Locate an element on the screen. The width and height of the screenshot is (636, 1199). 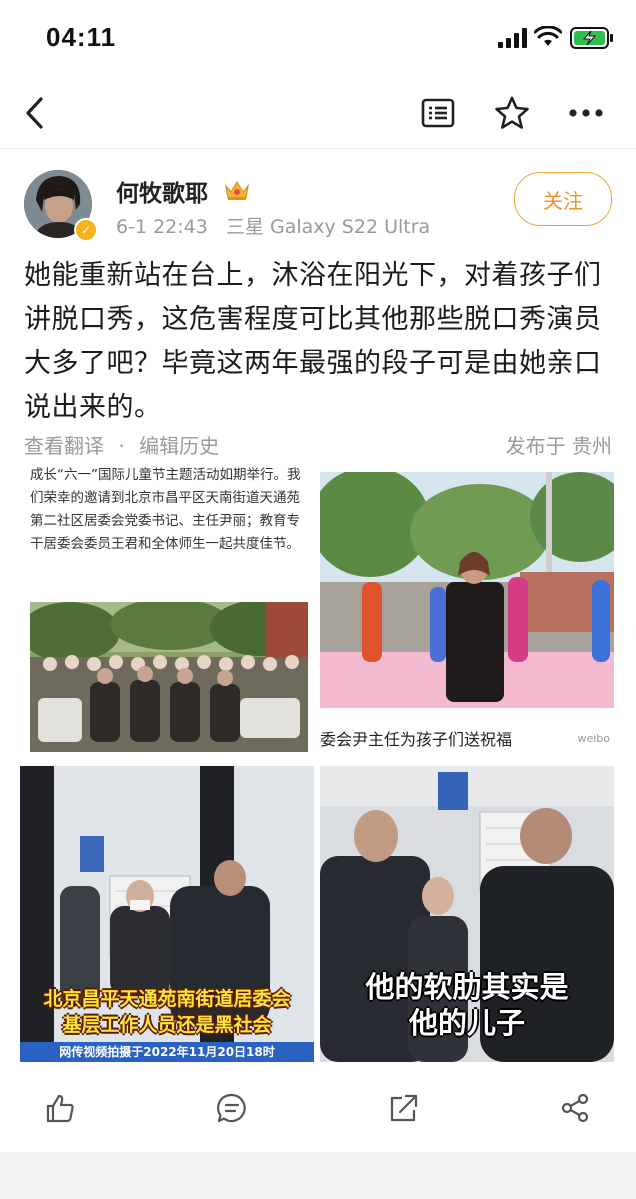
share-icon is located at coordinates (575, 1108).